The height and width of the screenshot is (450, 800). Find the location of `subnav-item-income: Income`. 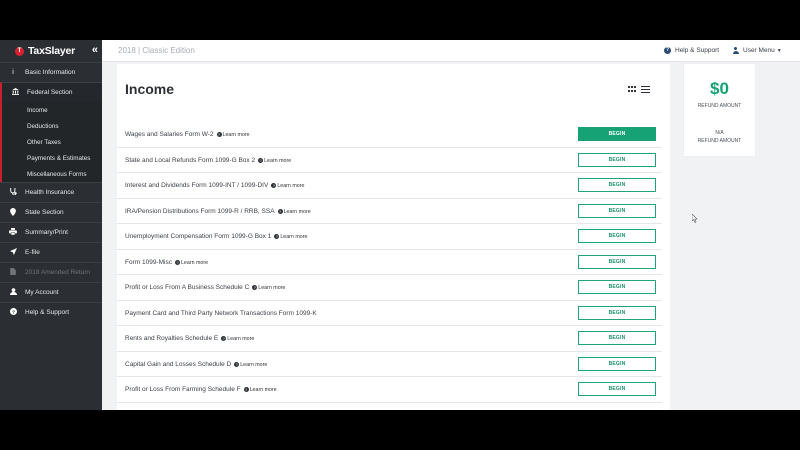

subnav-item-income: Income is located at coordinates (52, 110).